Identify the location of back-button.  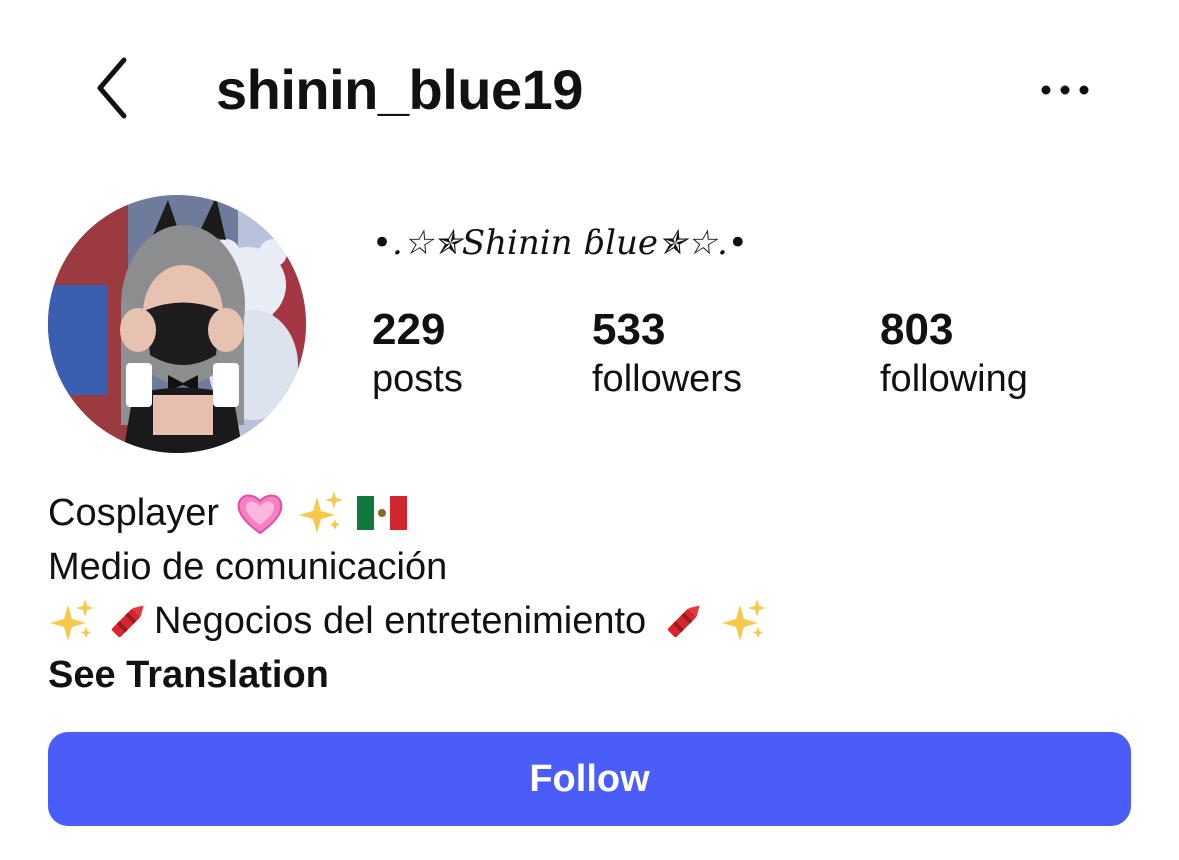
(112, 88).